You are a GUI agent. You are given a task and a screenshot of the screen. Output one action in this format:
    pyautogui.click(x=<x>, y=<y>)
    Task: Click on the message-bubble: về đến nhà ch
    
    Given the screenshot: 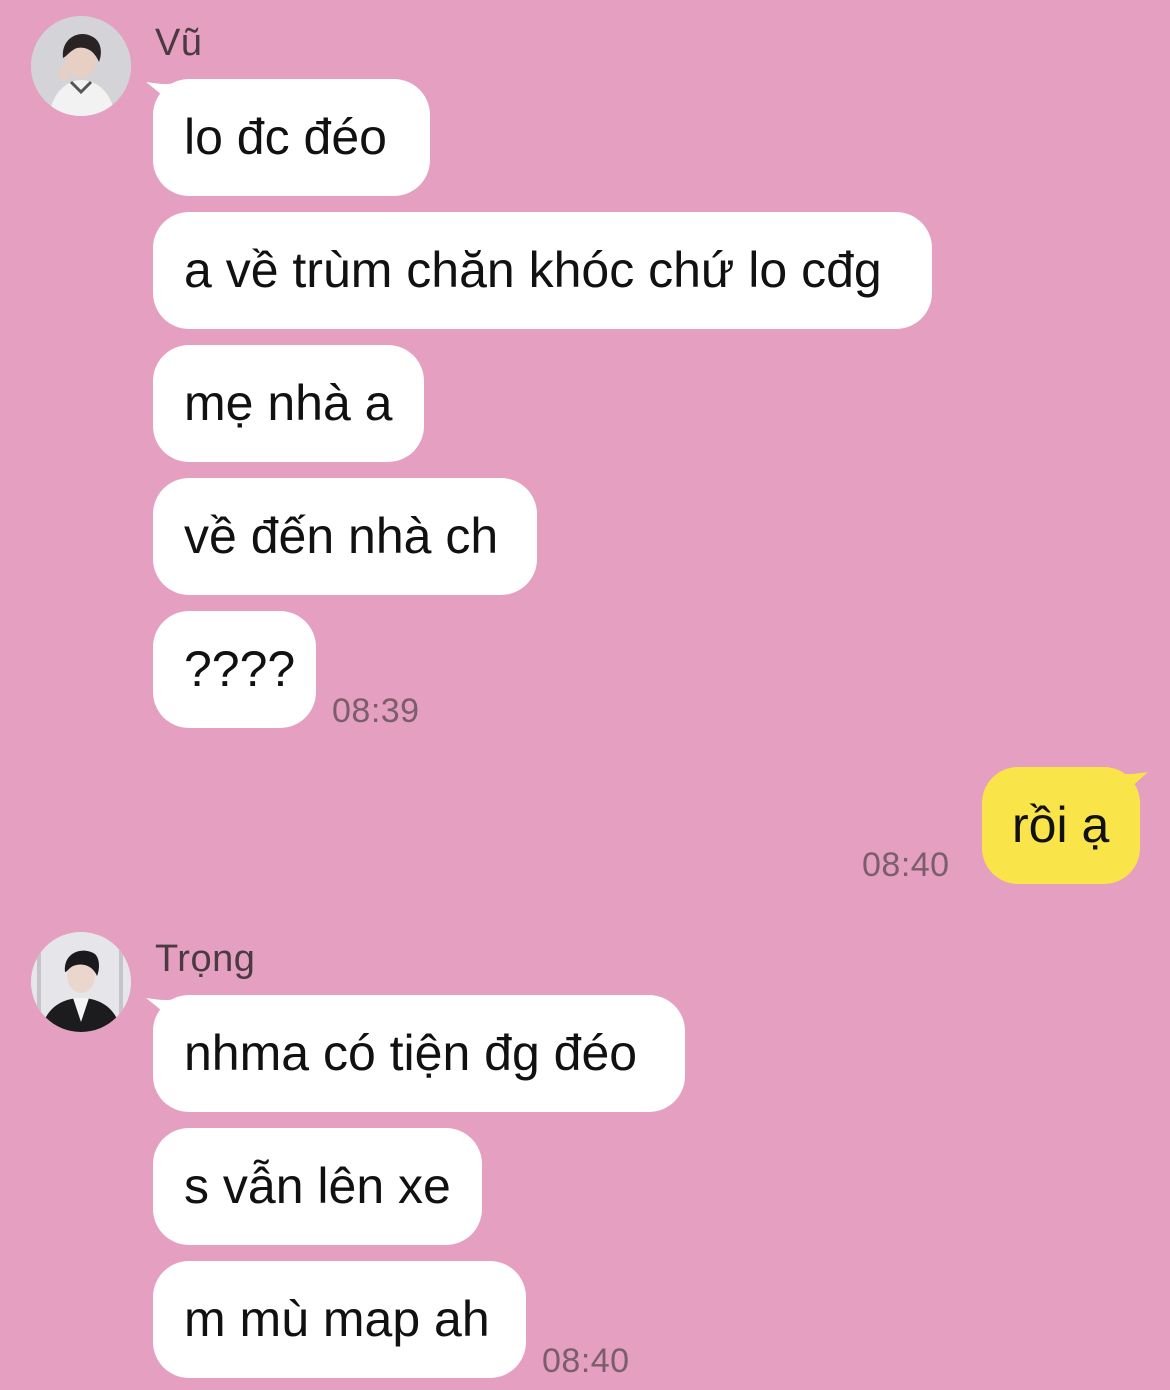 What is the action you would take?
    pyautogui.click(x=345, y=536)
    